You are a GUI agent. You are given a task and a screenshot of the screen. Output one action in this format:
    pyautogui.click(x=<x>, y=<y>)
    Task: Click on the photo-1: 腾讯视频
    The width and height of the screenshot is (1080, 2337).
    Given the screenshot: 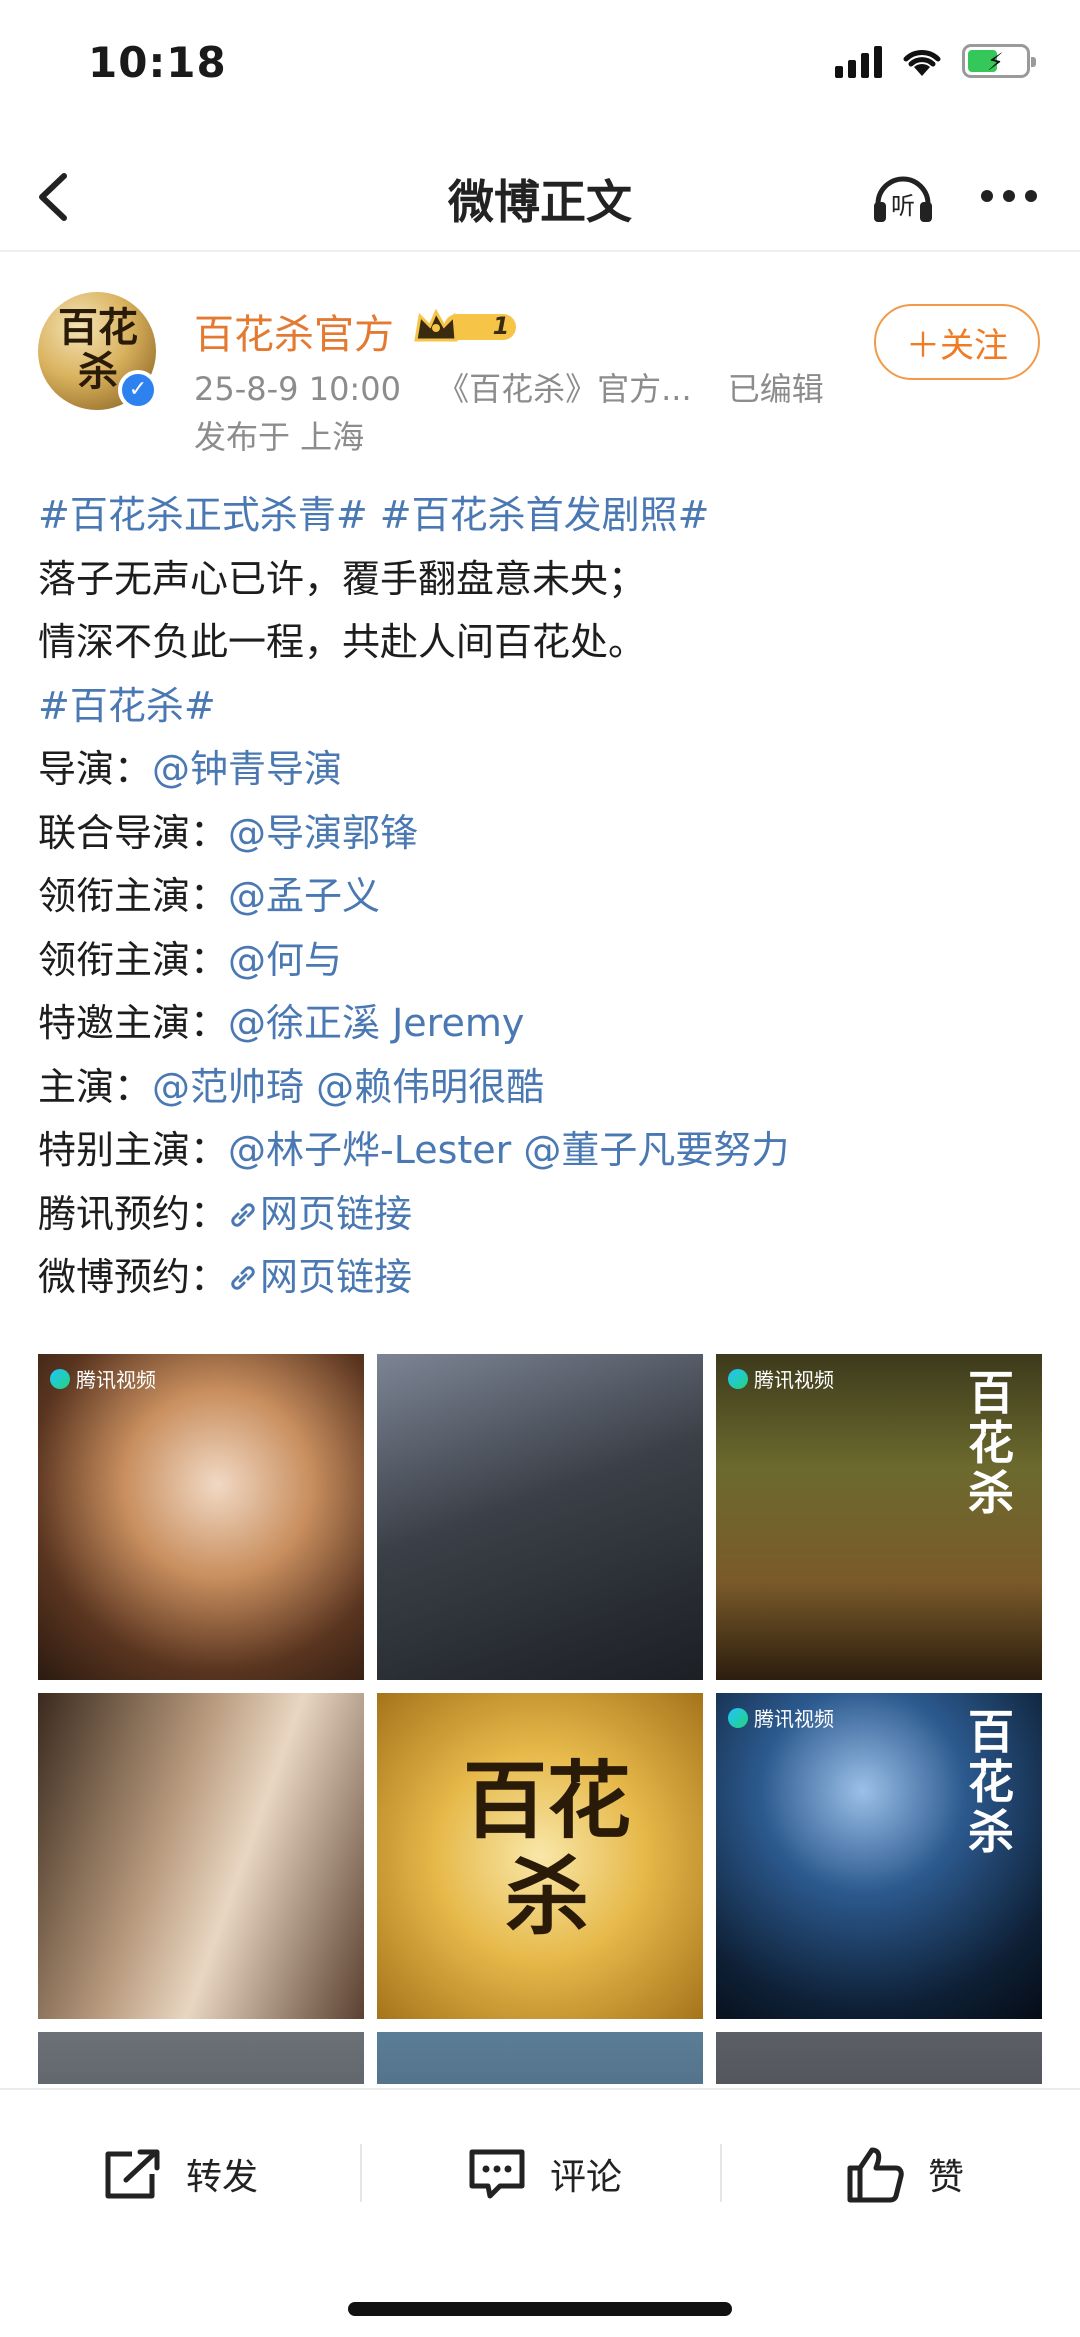 What is the action you would take?
    pyautogui.click(x=201, y=1517)
    